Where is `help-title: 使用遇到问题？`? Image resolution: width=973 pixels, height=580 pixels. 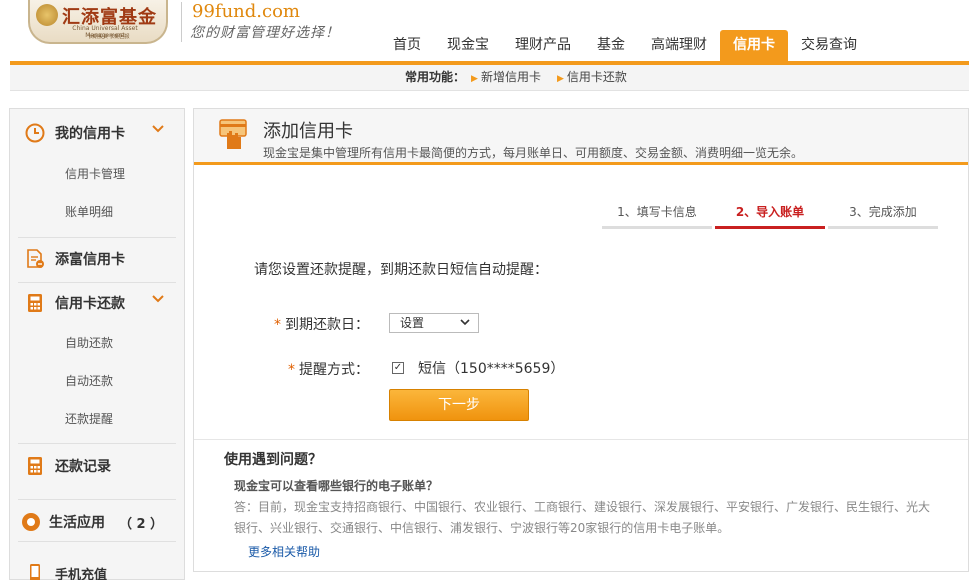
help-title: 使用遇到问题？ is located at coordinates (273, 460).